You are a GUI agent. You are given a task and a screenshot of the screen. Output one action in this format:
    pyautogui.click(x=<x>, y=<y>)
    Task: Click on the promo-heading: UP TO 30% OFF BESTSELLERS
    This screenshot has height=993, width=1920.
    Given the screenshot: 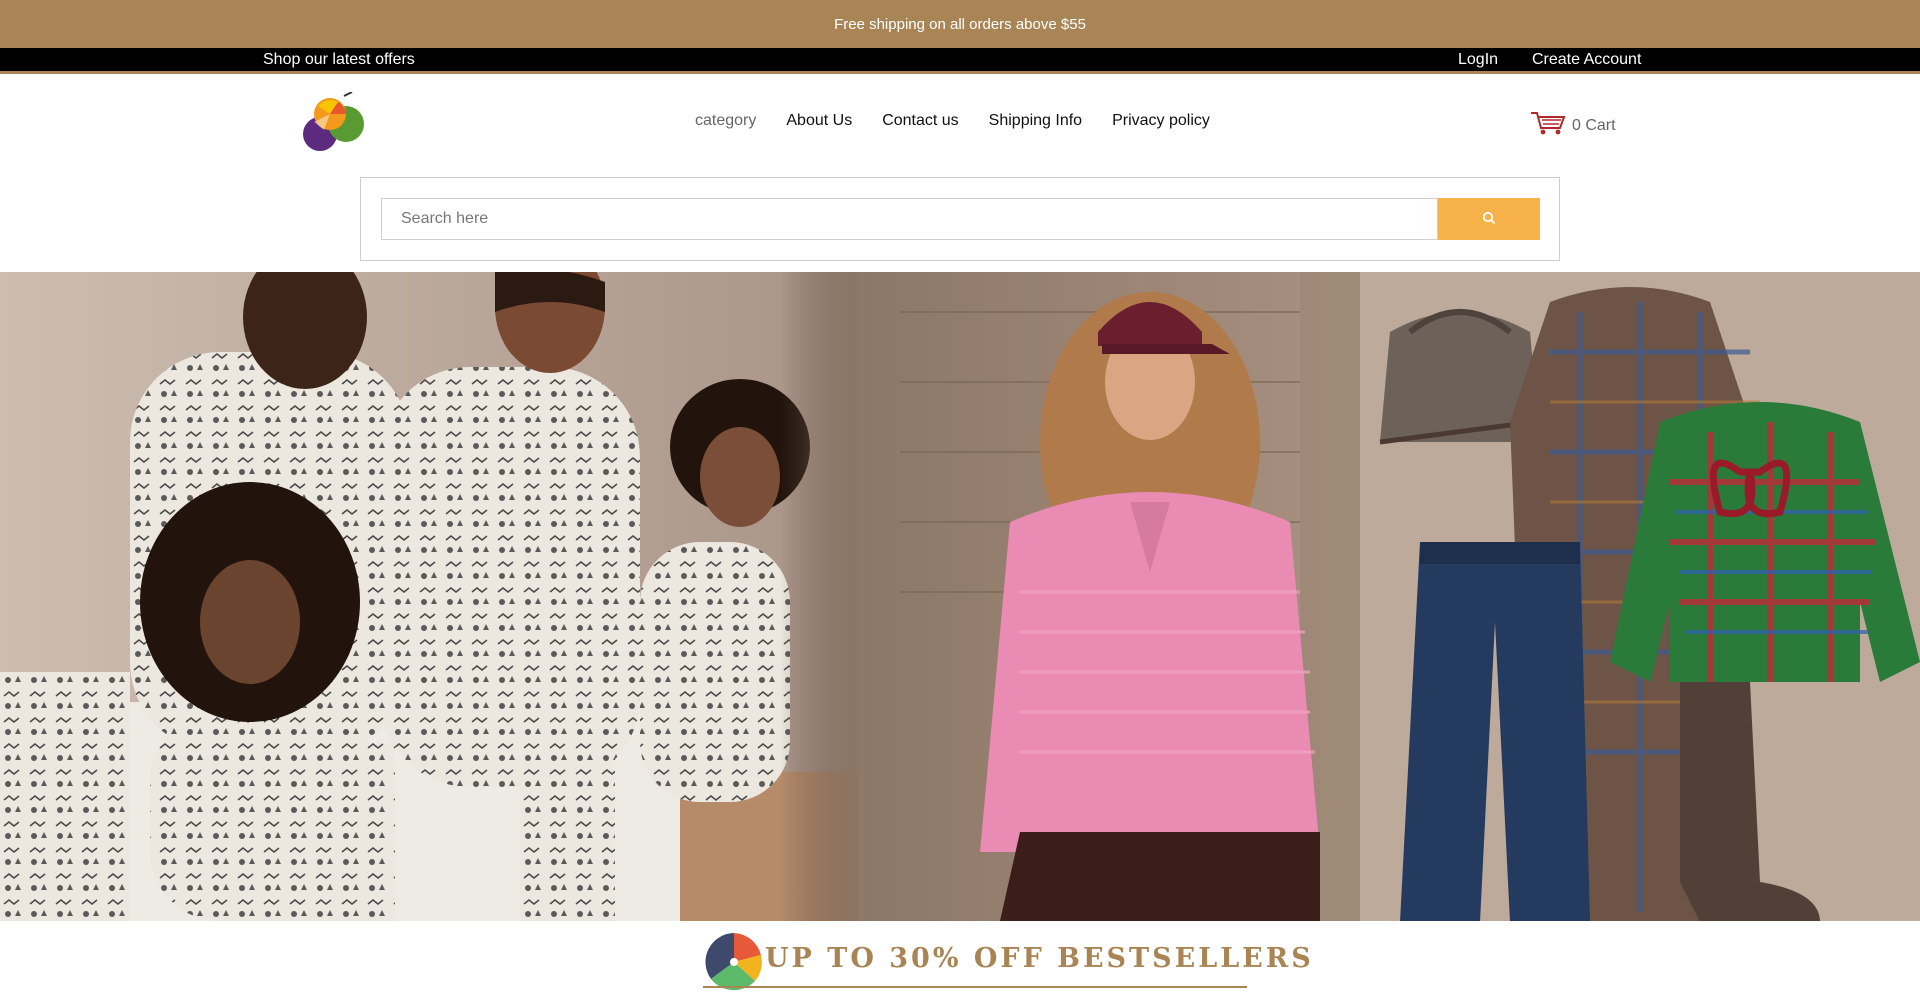 What is the action you would take?
    pyautogui.click(x=1007, y=961)
    